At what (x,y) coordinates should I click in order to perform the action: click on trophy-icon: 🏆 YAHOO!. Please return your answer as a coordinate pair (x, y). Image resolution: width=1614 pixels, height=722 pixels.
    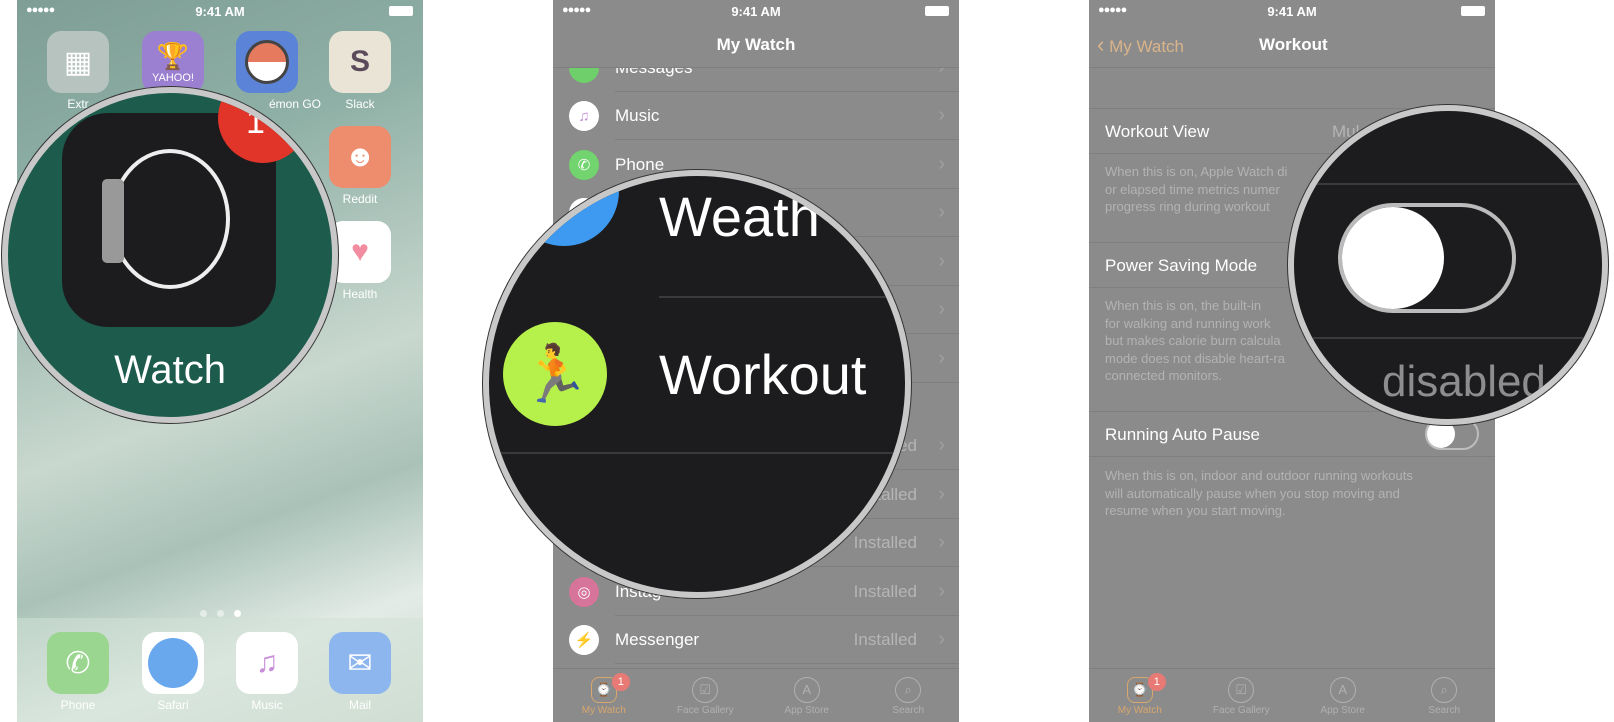
    Looking at the image, I should click on (173, 62).